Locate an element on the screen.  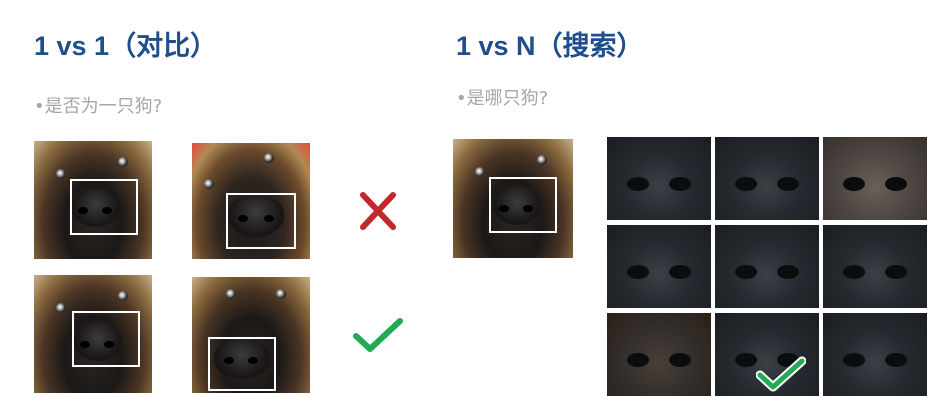
dog-photo-b1 is located at coordinates (251, 201).